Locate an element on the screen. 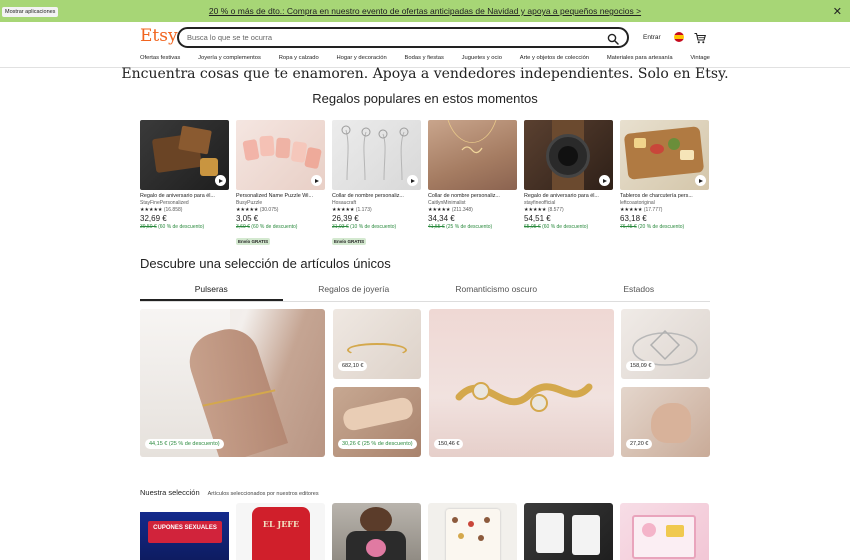 This screenshot has height=560, width=850. original-price: 31,93 € is located at coordinates (340, 227).